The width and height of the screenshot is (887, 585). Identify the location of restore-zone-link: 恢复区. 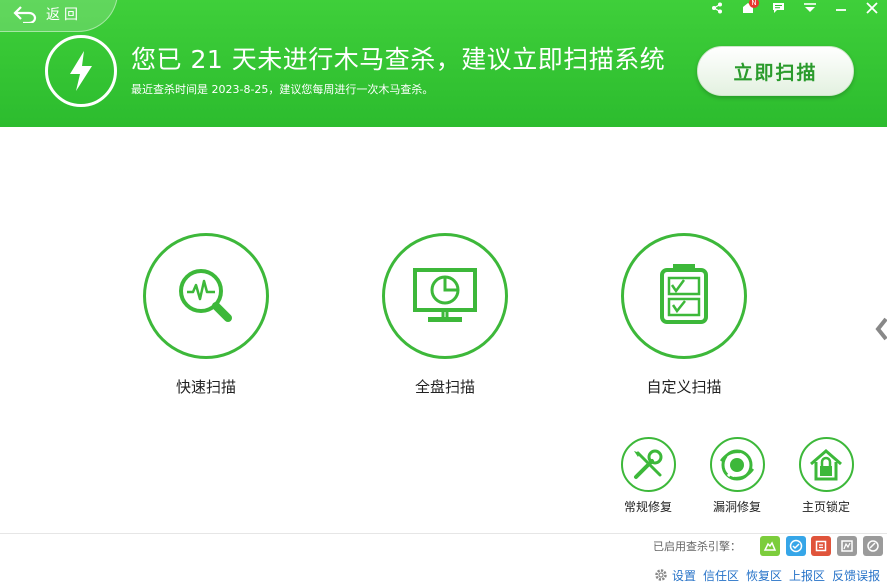
(764, 575).